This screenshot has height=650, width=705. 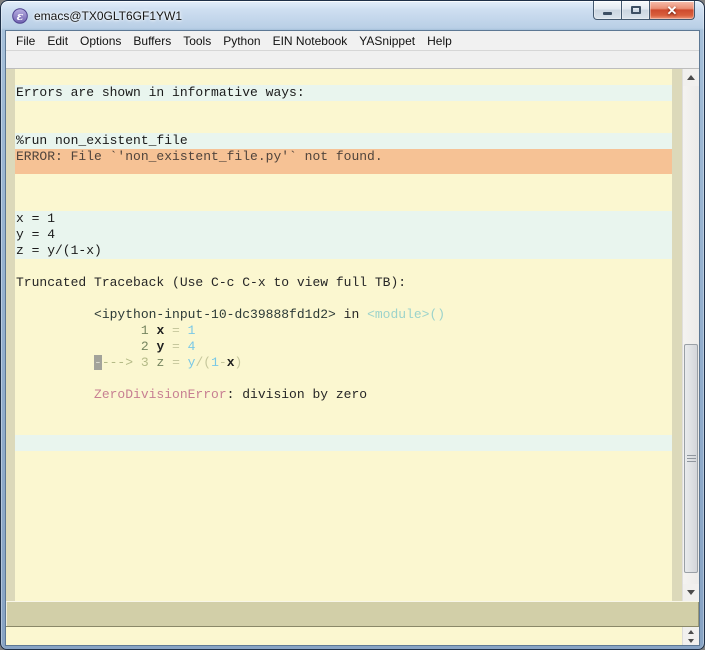 I want to click on cell10-input-text-1: x = 1, so click(x=36, y=218).